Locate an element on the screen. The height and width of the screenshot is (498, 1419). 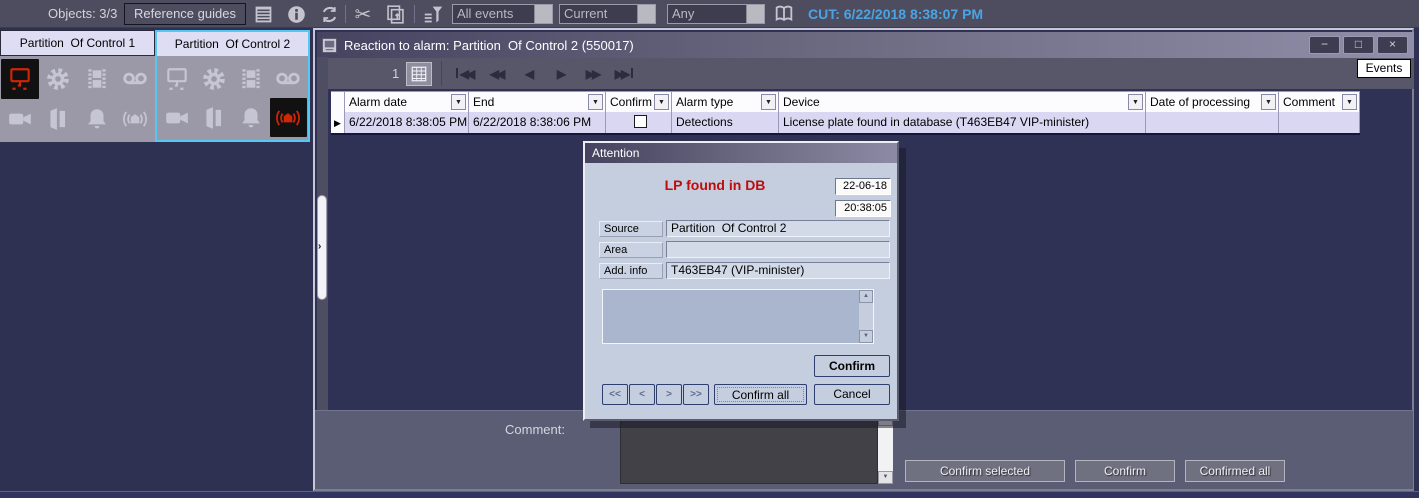
confirm-checkbox is located at coordinates (640, 121).